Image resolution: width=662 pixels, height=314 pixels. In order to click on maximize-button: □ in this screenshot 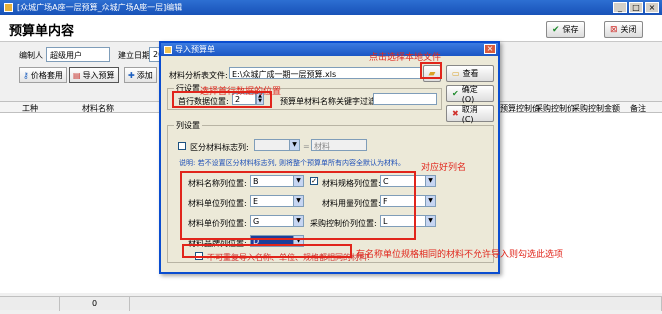, I will do `click(636, 7)`.